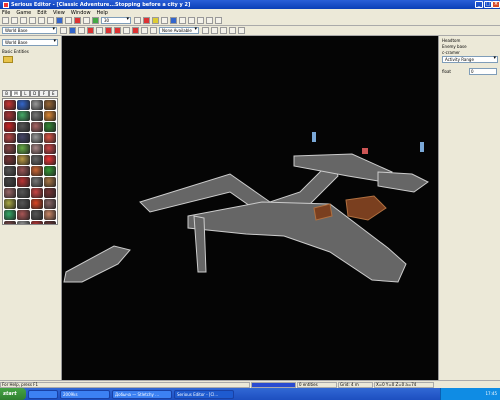 Image resolution: width=500 pixels, height=400 pixels. Describe the element at coordinates (32, 20) in the screenshot. I see `cut-icon` at that location.